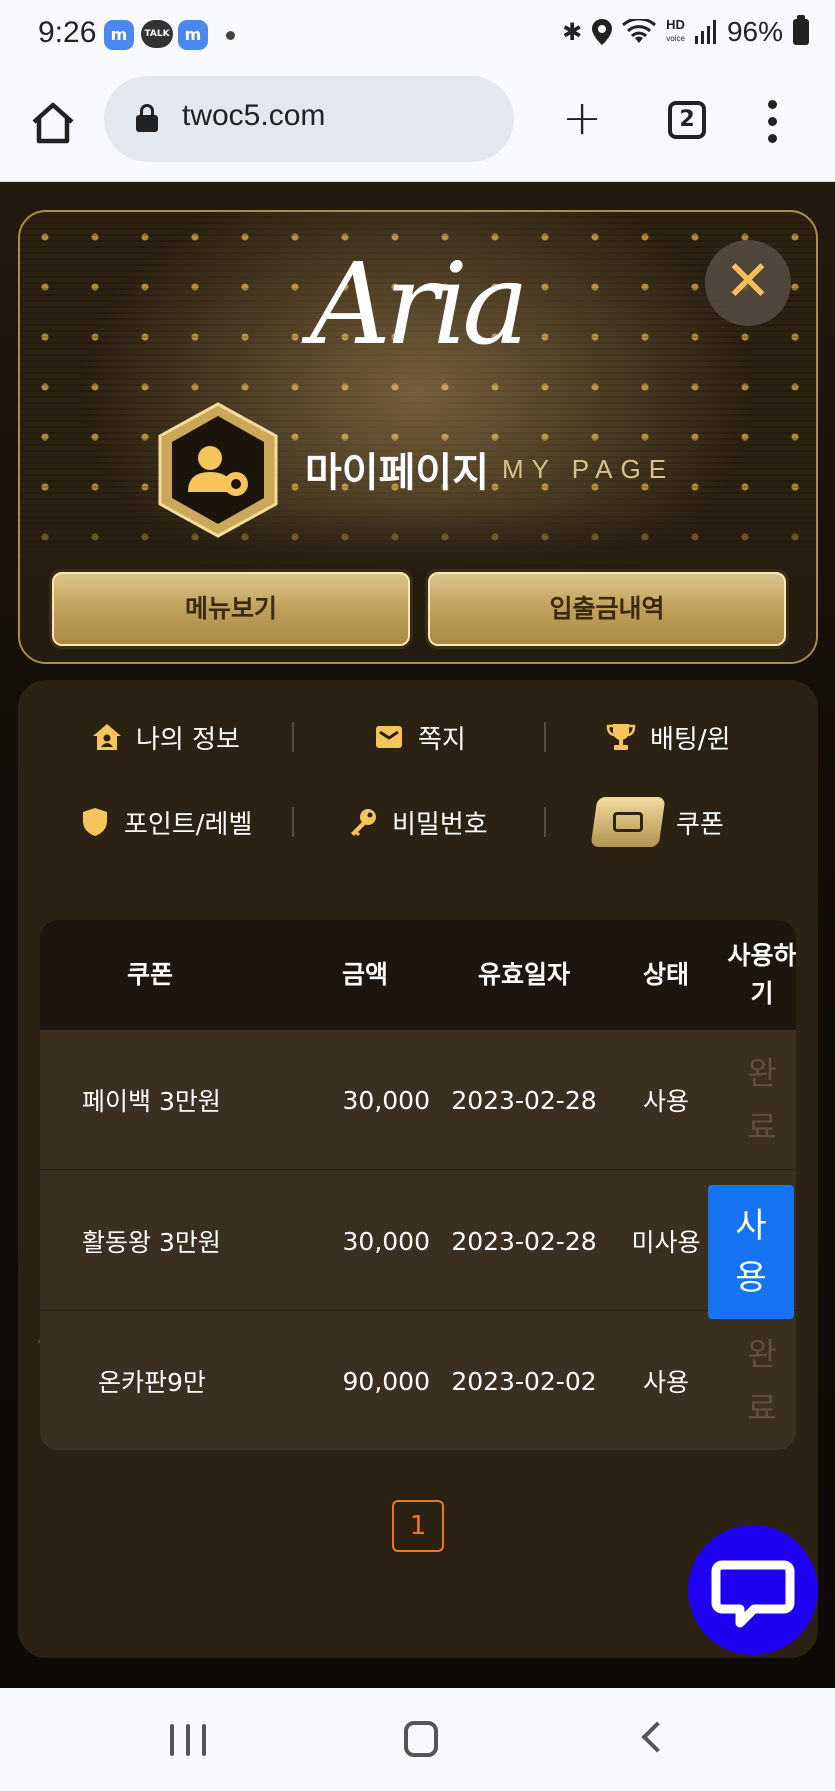 The image size is (835, 1791). Describe the element at coordinates (690, 739) in the screenshot. I see `tab-label: 배팅/윈` at that location.